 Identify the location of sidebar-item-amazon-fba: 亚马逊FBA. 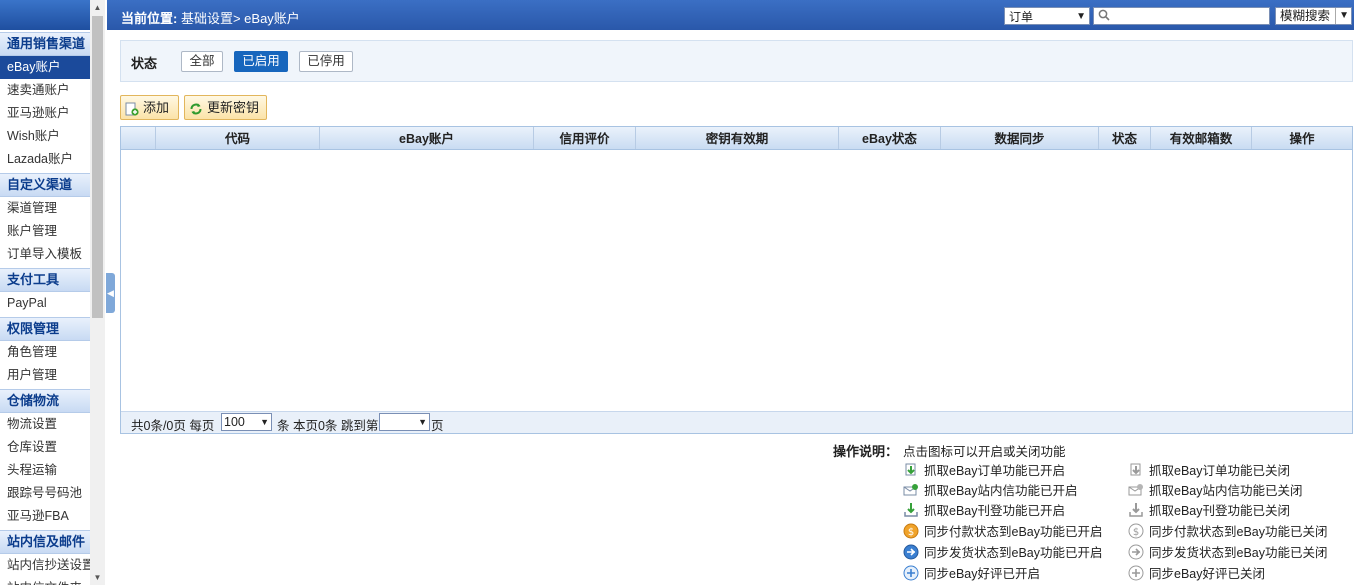
(45, 516).